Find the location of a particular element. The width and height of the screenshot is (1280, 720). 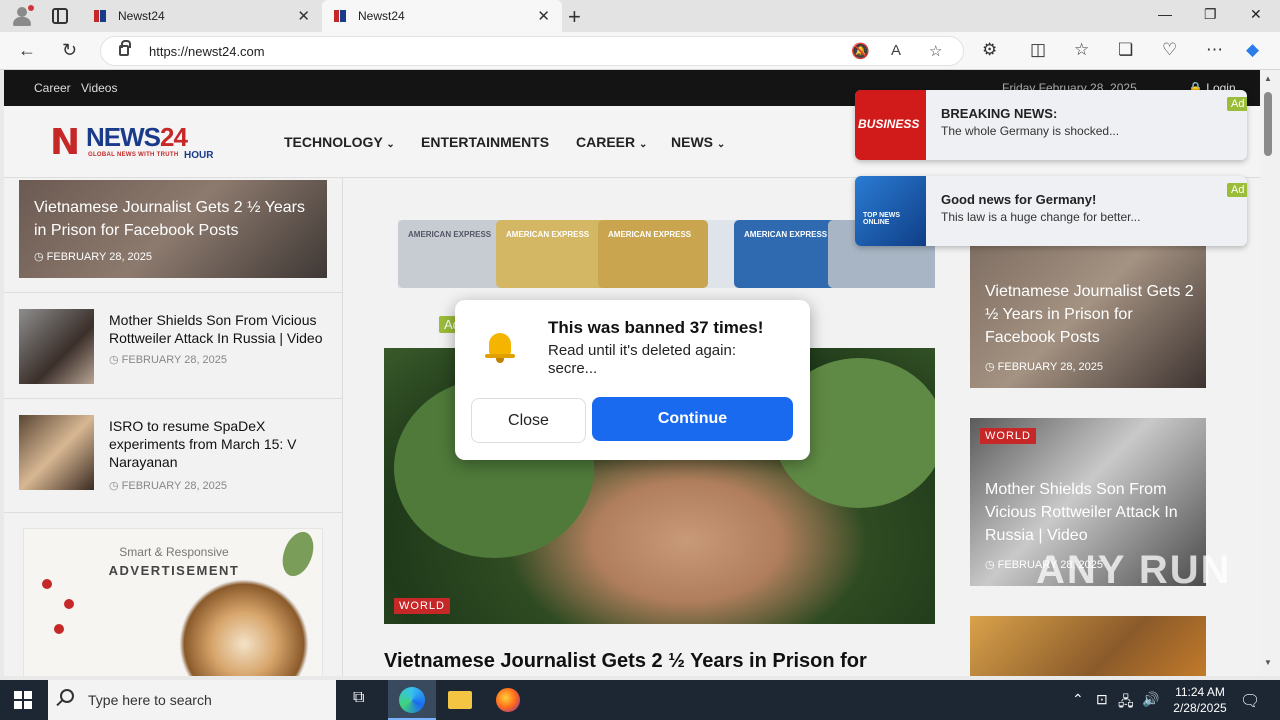

site-logo: N NEWS24 GLOBAL NEWS WITH TRUTH HOUR is located at coordinates (135, 141).